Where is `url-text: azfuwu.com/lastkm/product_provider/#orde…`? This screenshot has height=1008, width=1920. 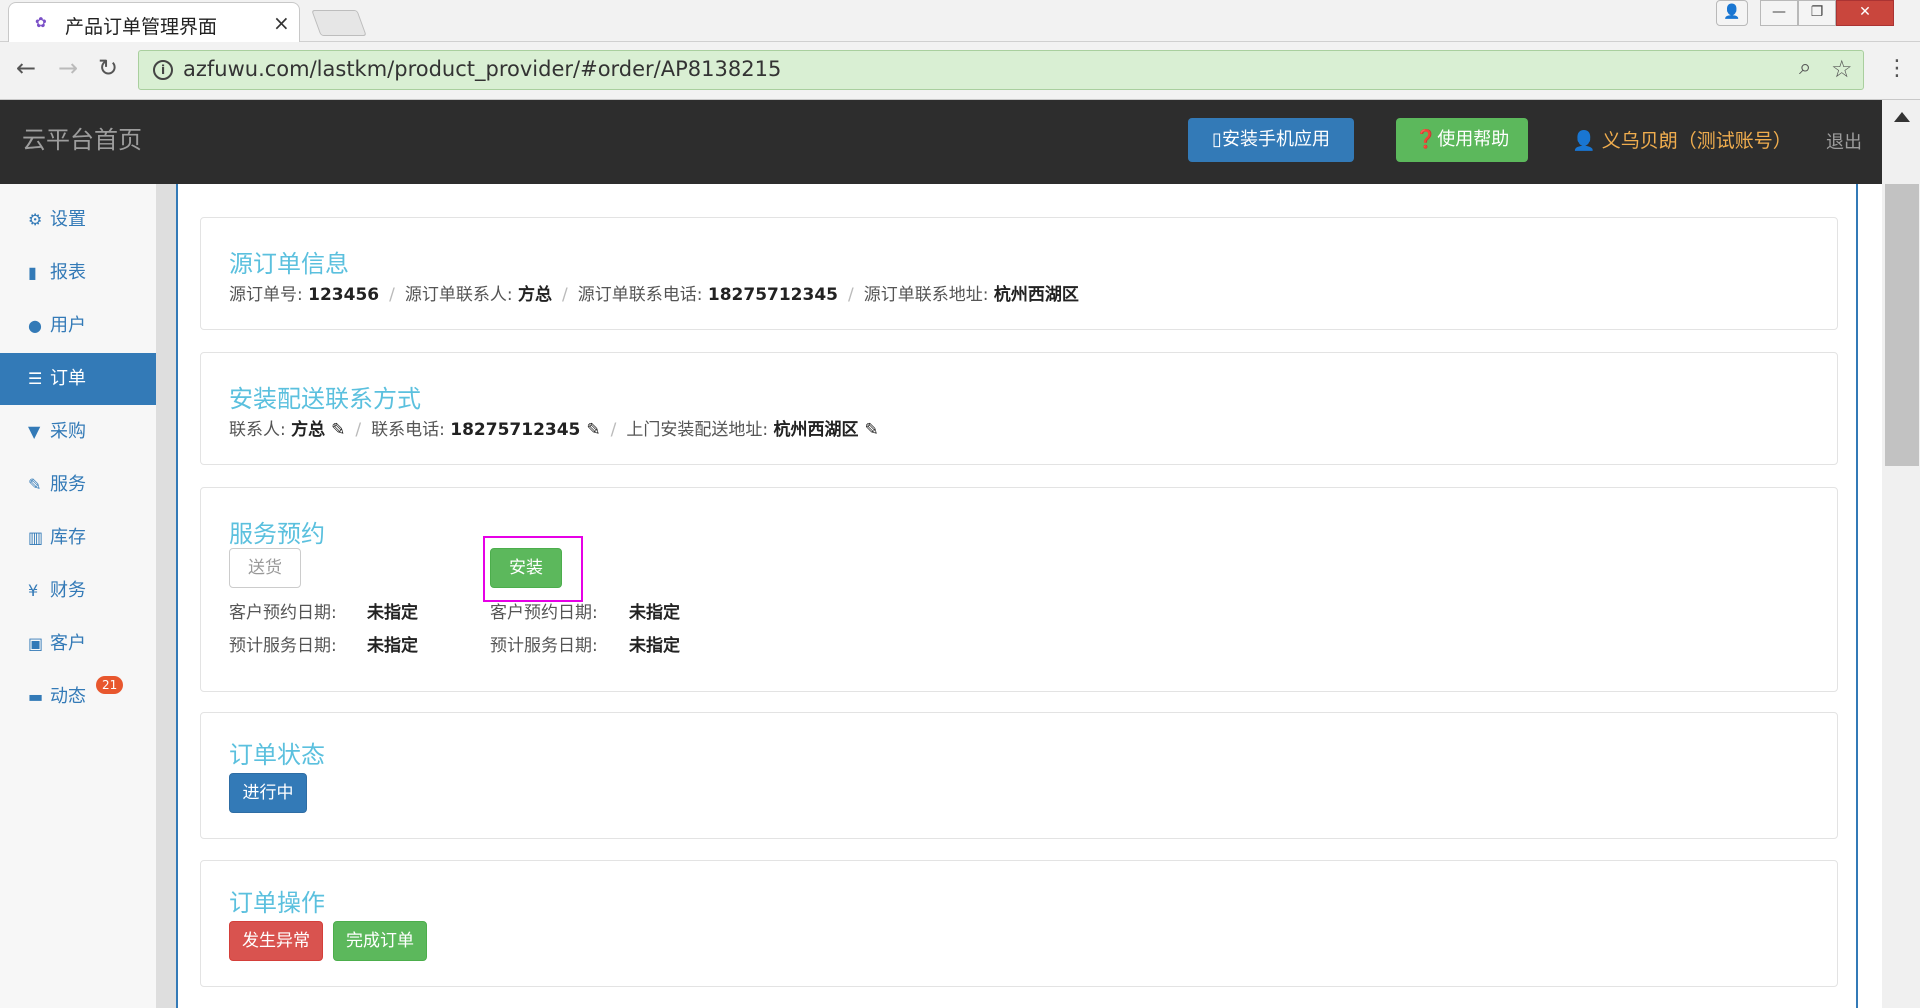
url-text: azfuwu.com/lastkm/product_provider/#orde… is located at coordinates (482, 69).